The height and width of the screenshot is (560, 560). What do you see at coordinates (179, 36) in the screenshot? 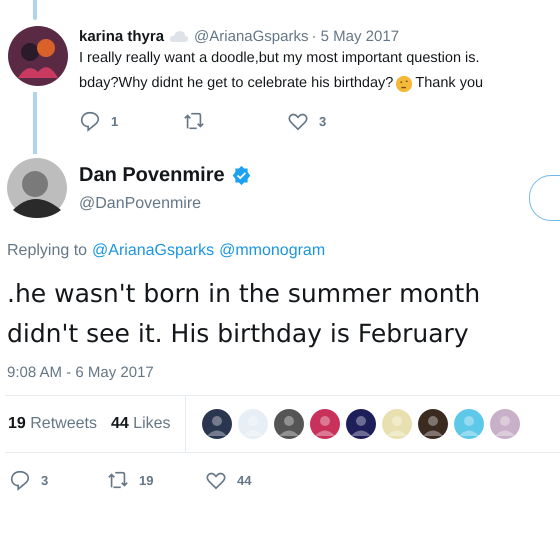
I see `cloud-icon` at bounding box center [179, 36].